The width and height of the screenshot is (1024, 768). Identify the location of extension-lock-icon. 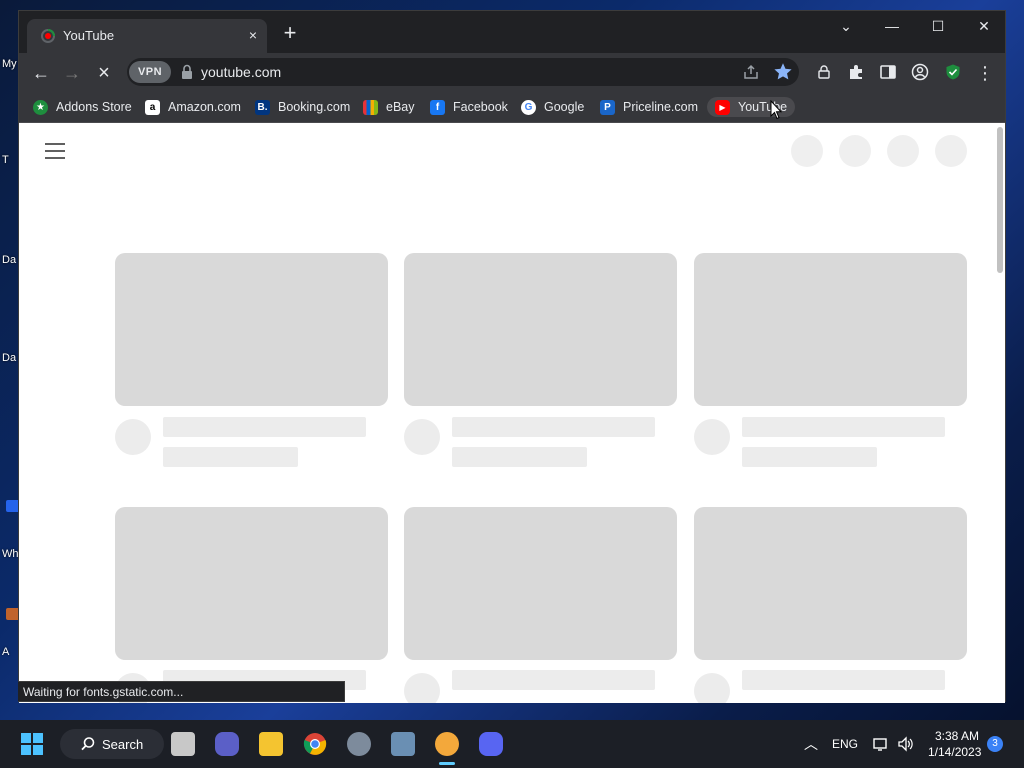
(824, 72).